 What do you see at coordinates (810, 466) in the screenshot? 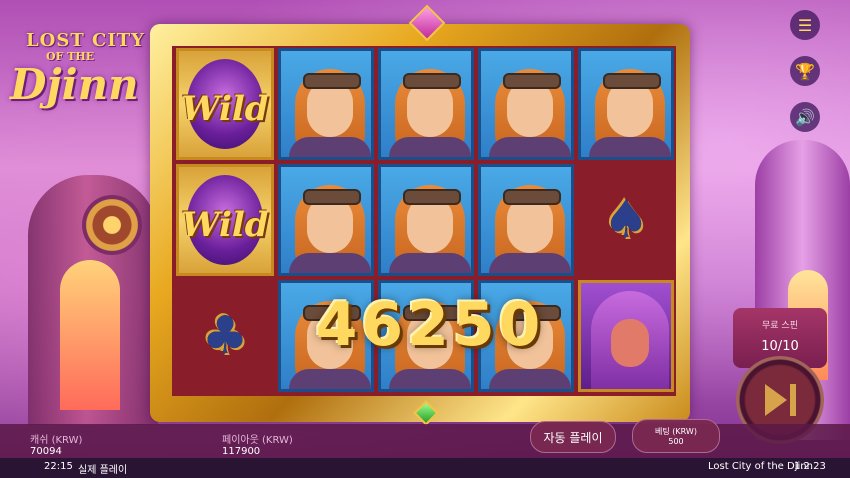
I see `game-version: 1.2.23` at bounding box center [810, 466].